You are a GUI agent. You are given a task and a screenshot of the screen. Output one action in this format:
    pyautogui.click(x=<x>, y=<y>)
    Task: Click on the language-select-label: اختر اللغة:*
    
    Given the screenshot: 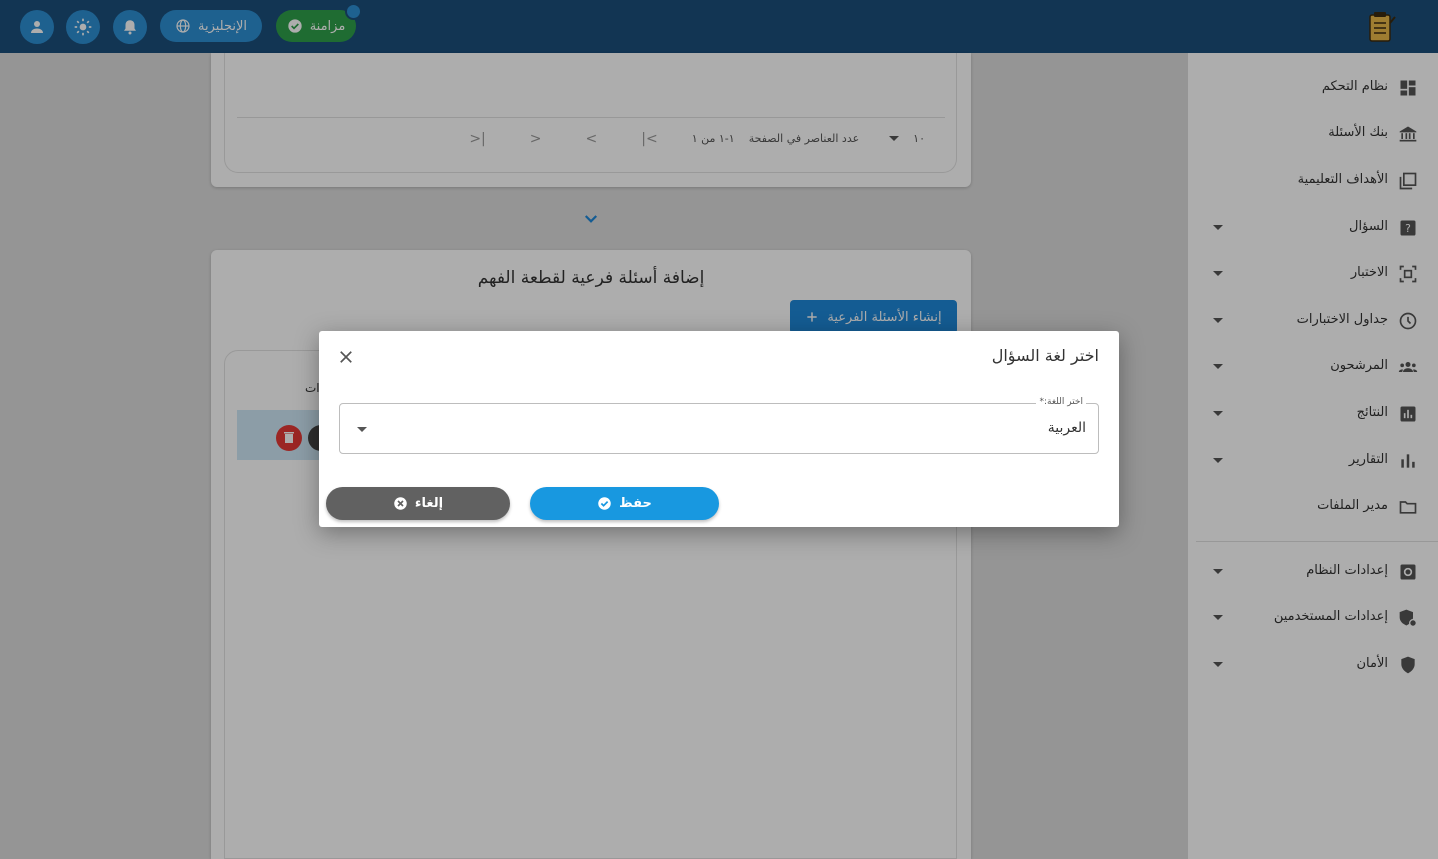 What is the action you would take?
    pyautogui.click(x=1061, y=402)
    